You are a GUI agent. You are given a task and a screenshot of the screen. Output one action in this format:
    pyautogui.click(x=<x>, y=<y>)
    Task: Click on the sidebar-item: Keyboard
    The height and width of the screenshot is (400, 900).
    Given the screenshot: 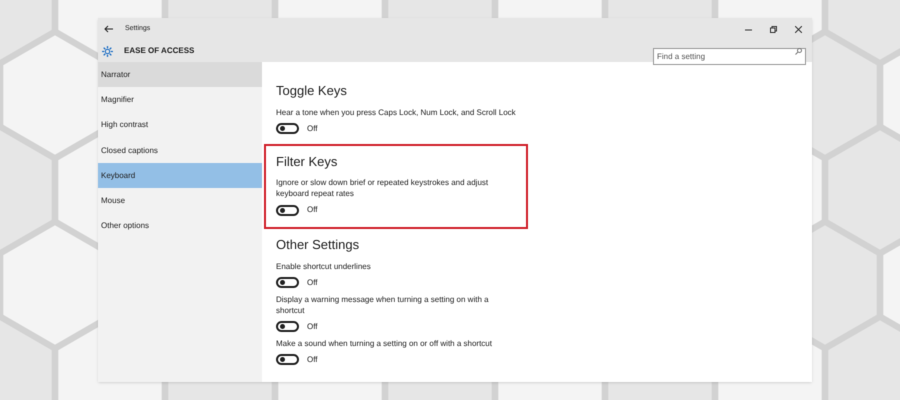 What is the action you would take?
    pyautogui.click(x=180, y=175)
    